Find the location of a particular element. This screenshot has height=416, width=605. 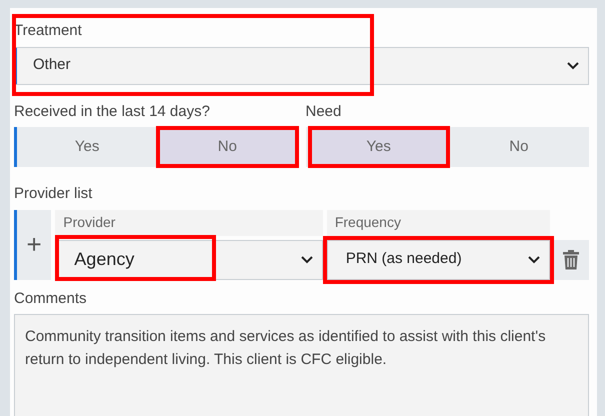

trash-icon is located at coordinates (571, 260).